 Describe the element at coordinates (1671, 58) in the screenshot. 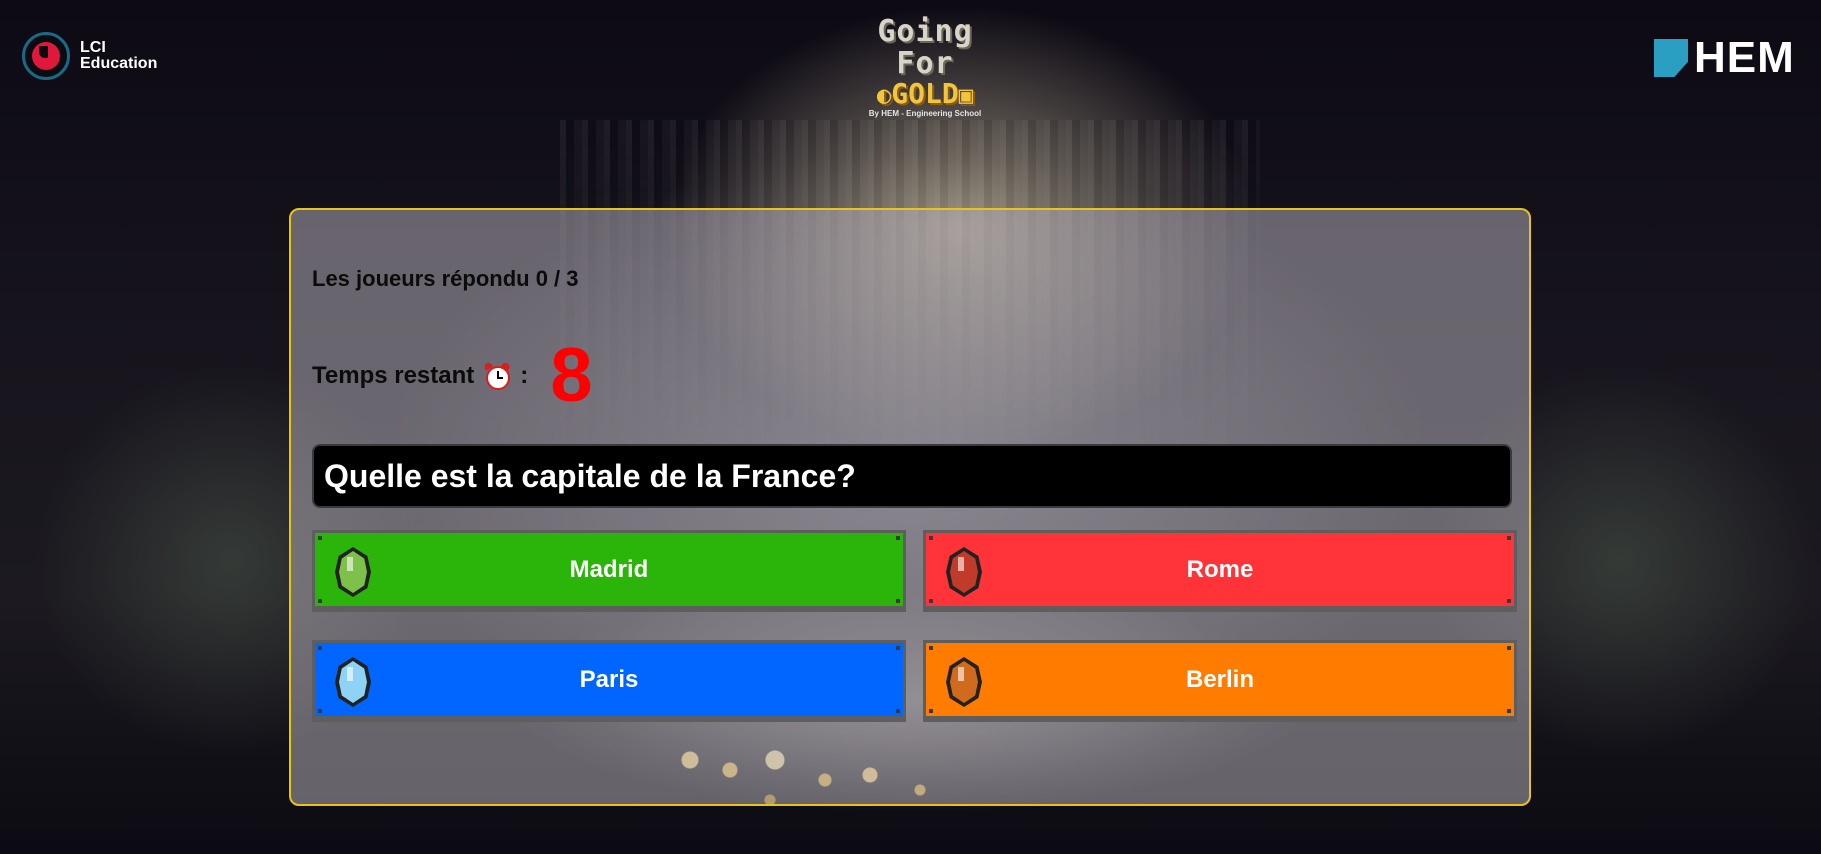

I see `hem-logo-icon` at that location.